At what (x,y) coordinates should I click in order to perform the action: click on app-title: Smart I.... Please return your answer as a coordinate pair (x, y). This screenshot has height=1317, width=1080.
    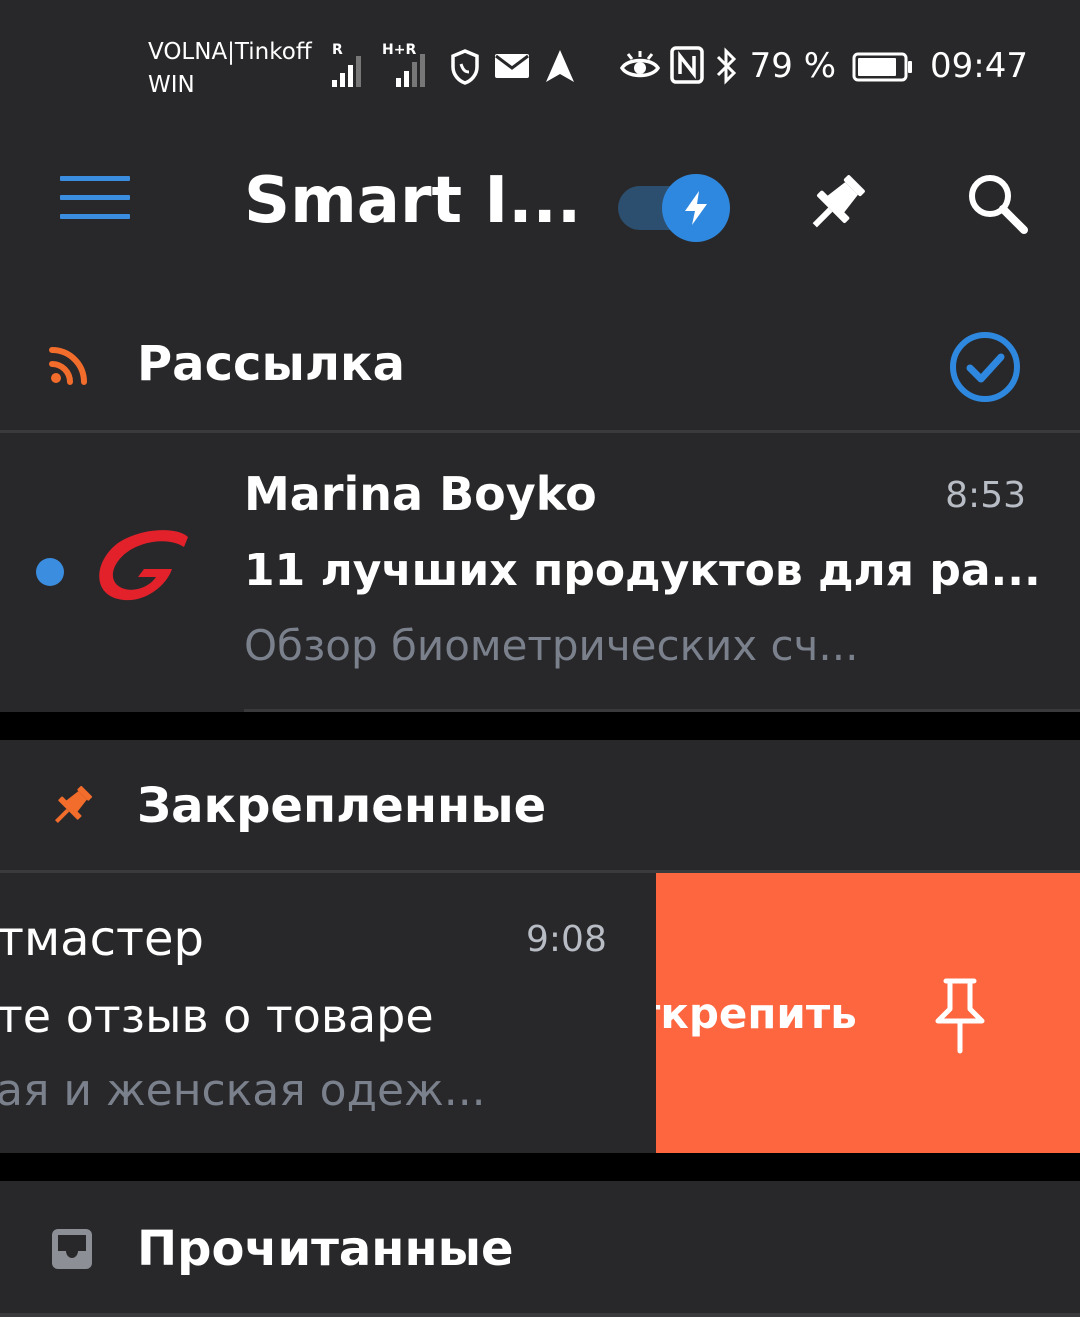
    Looking at the image, I should click on (413, 201).